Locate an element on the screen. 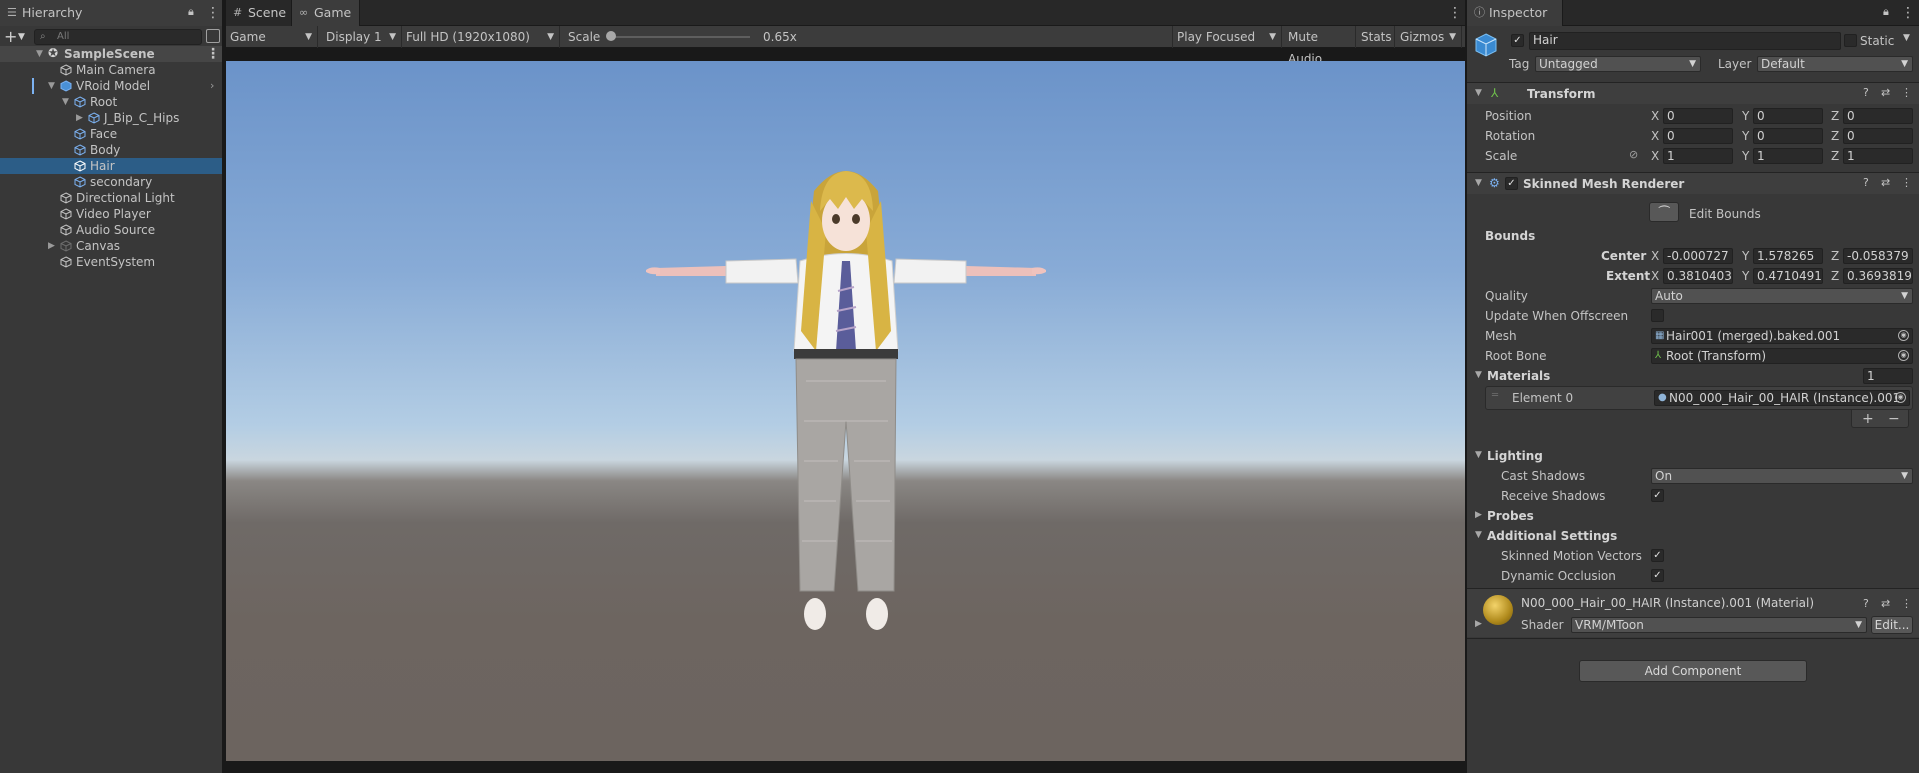 The height and width of the screenshot is (773, 1919). motion-vectors-checkbox: ✓ is located at coordinates (1657, 555).